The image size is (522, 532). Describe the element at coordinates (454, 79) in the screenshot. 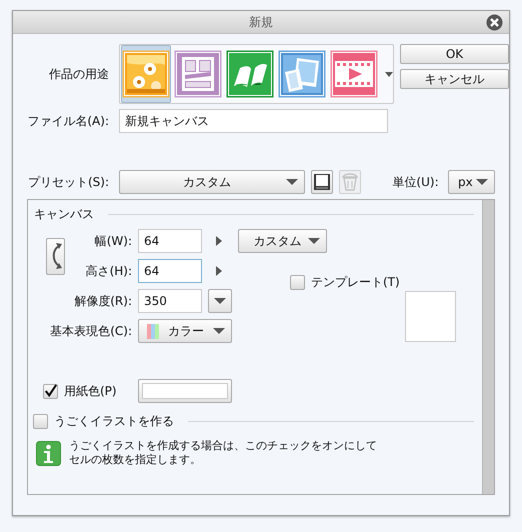

I see `cancel-button: キャンセル` at that location.